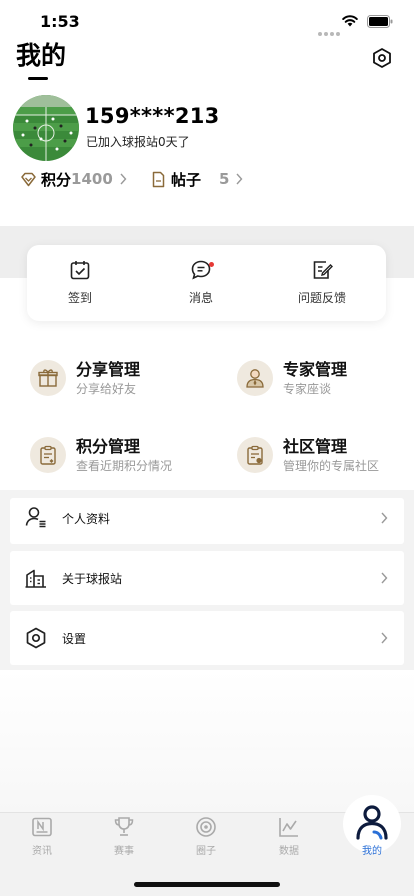 The image size is (414, 896). Describe the element at coordinates (372, 851) in the screenshot. I see `tab-mine-label: 我的` at that location.